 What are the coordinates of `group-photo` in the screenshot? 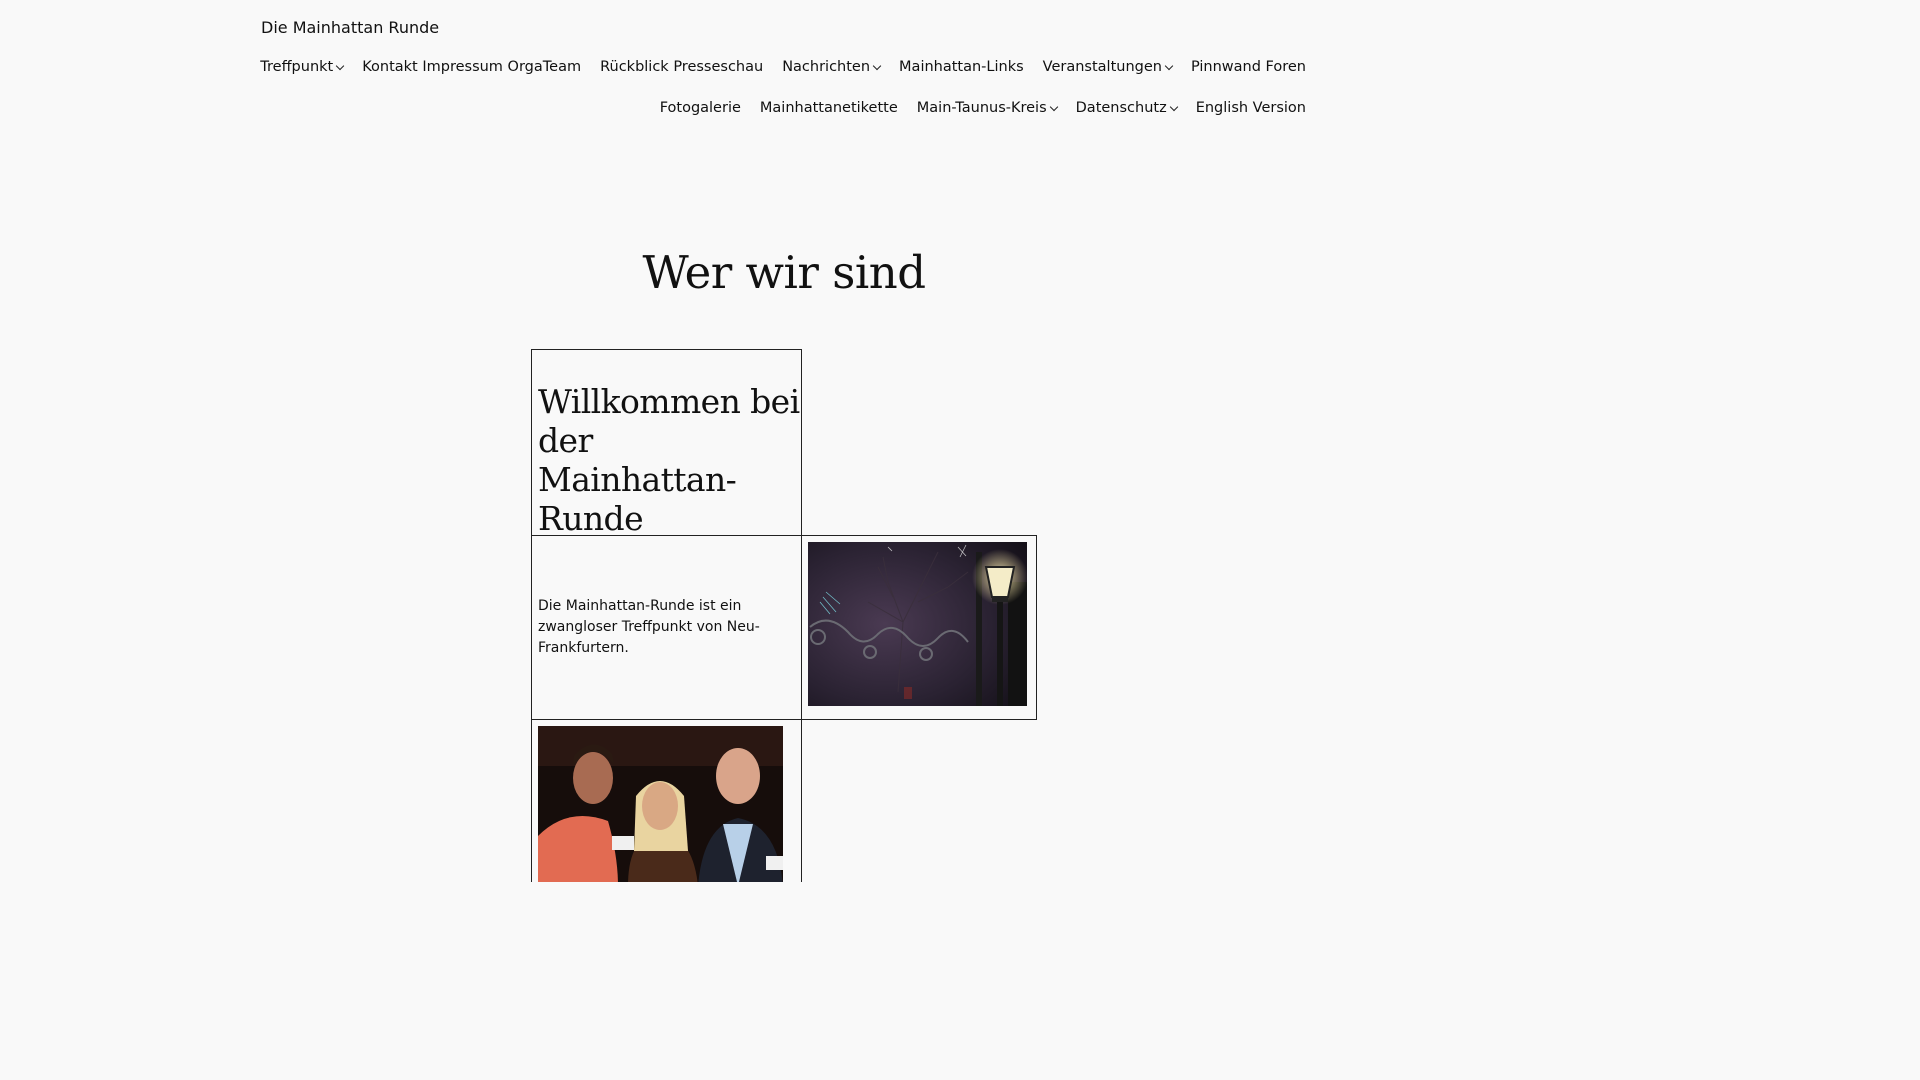 It's located at (660, 804).